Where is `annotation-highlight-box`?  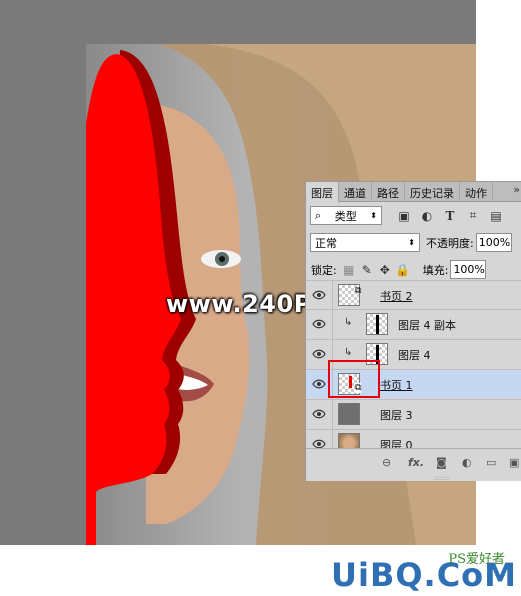 annotation-highlight-box is located at coordinates (354, 379).